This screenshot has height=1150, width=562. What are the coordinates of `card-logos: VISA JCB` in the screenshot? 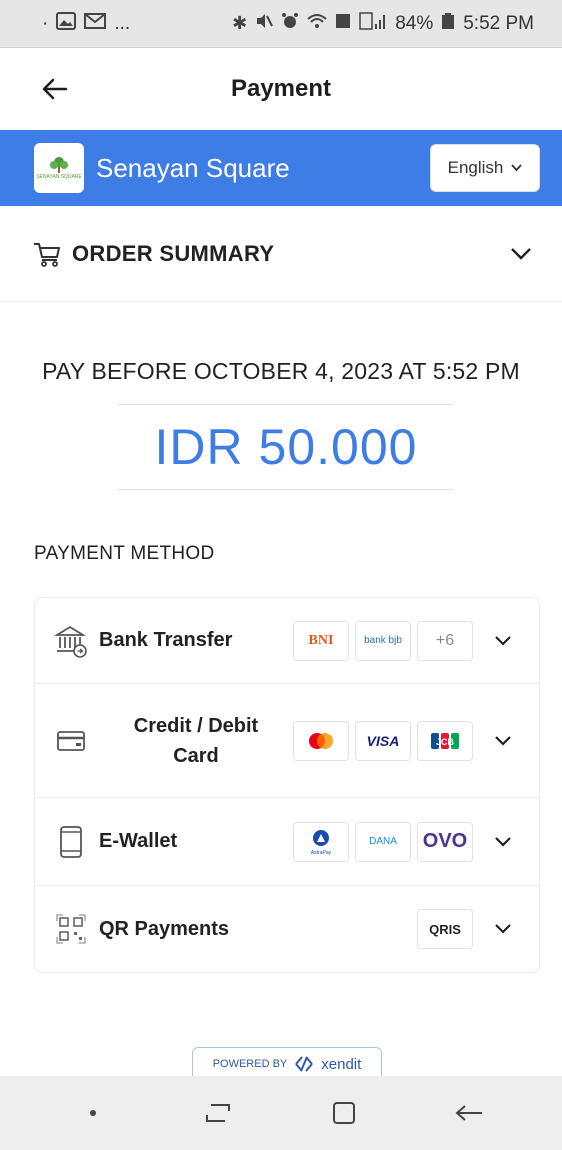 It's located at (383, 740).